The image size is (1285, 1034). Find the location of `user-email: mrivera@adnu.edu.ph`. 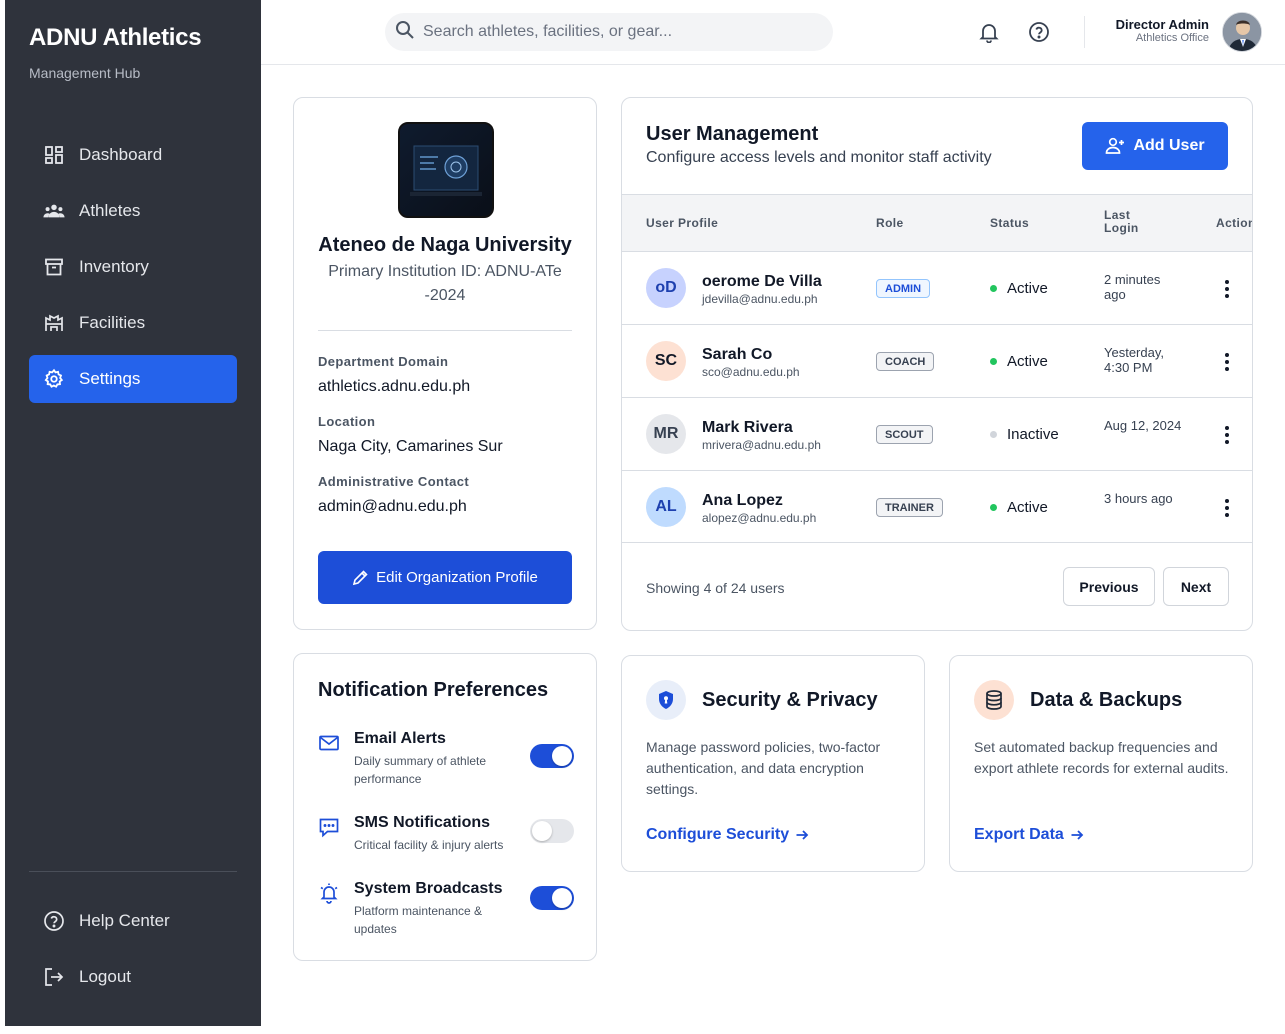

user-email: mrivera@adnu.edu.ph is located at coordinates (761, 445).